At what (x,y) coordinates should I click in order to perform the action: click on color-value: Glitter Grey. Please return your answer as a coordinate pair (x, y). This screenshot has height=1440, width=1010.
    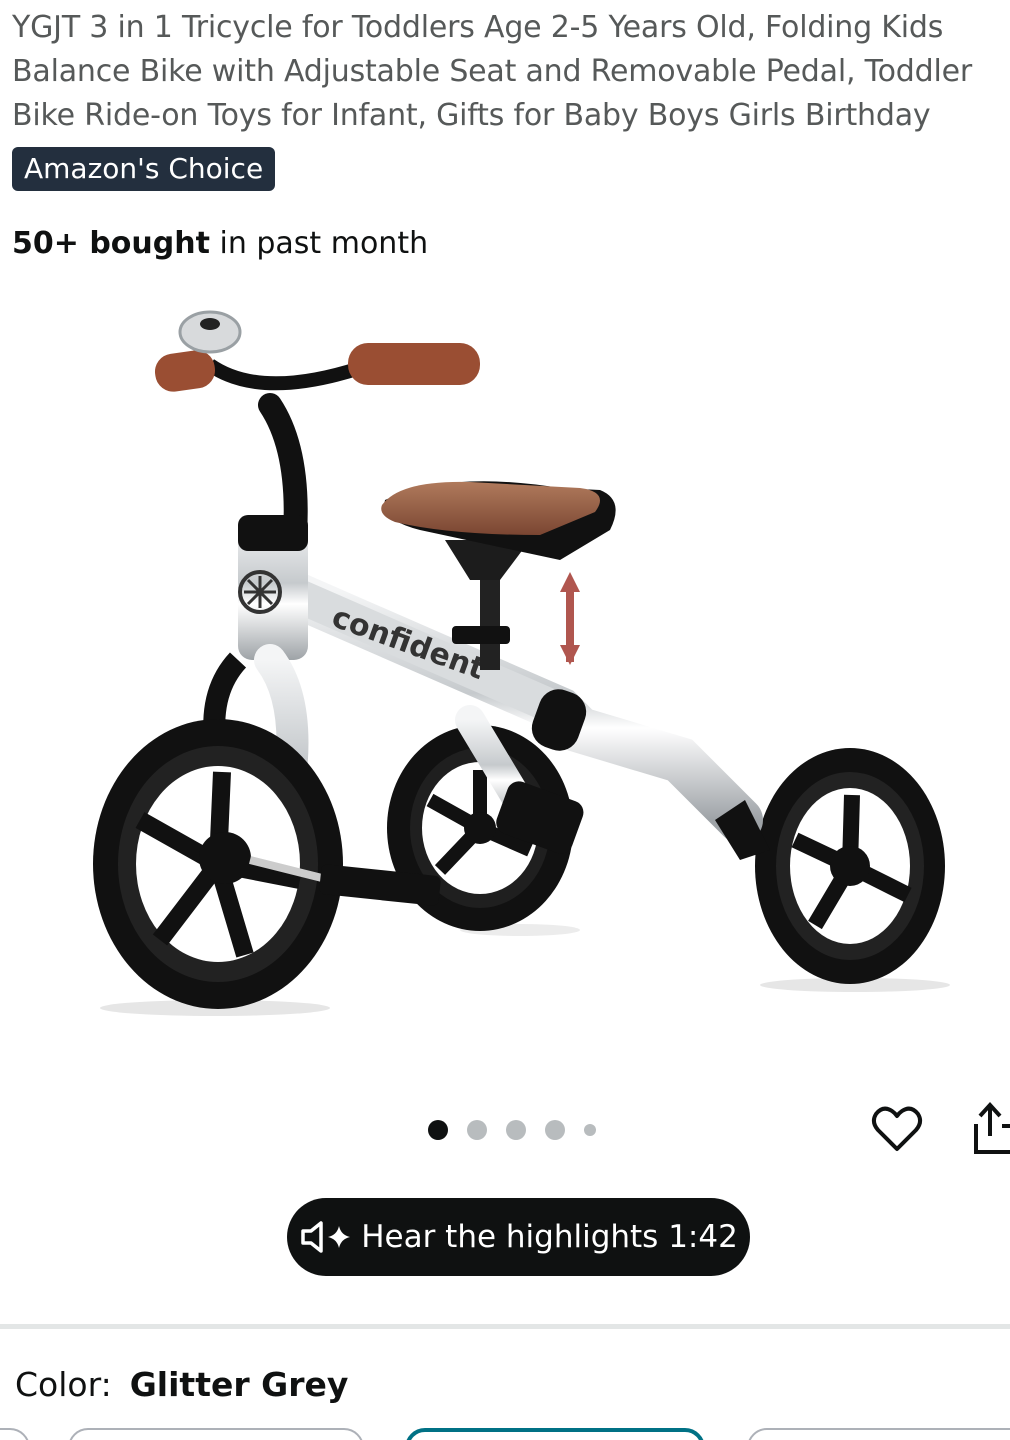
    Looking at the image, I should click on (239, 1384).